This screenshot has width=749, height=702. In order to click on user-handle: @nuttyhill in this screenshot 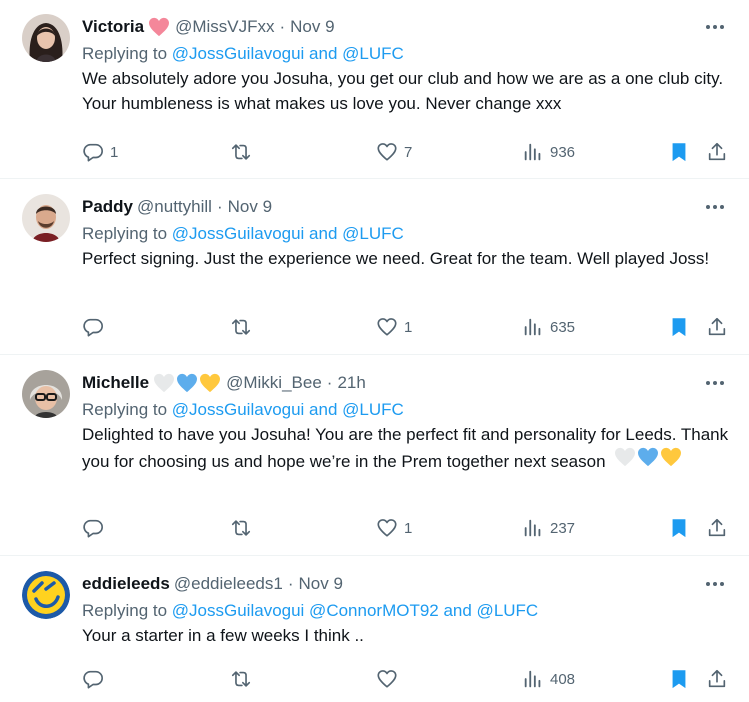, I will do `click(174, 207)`.